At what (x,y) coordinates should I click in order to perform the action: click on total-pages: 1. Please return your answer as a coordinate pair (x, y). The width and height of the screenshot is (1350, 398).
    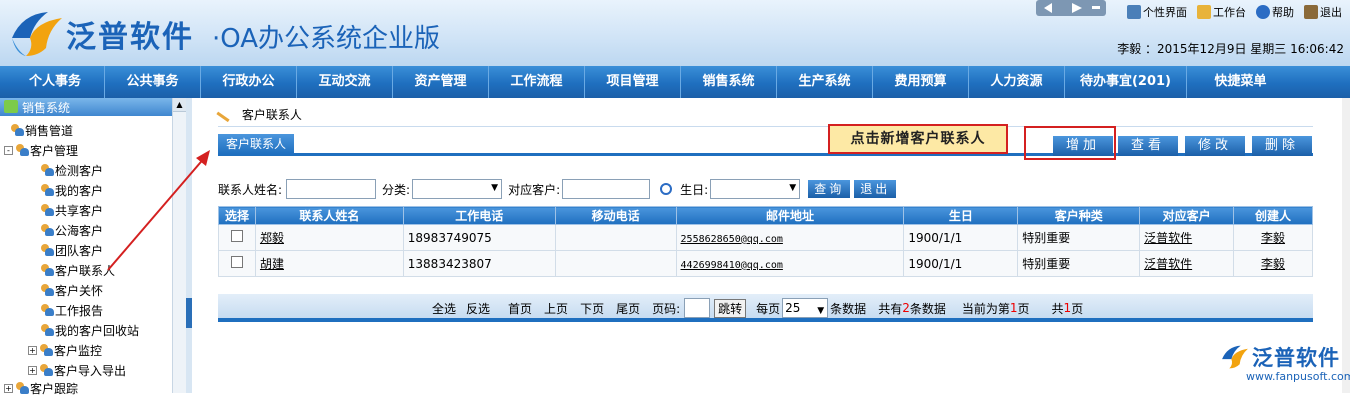
    Looking at the image, I should click on (1067, 308).